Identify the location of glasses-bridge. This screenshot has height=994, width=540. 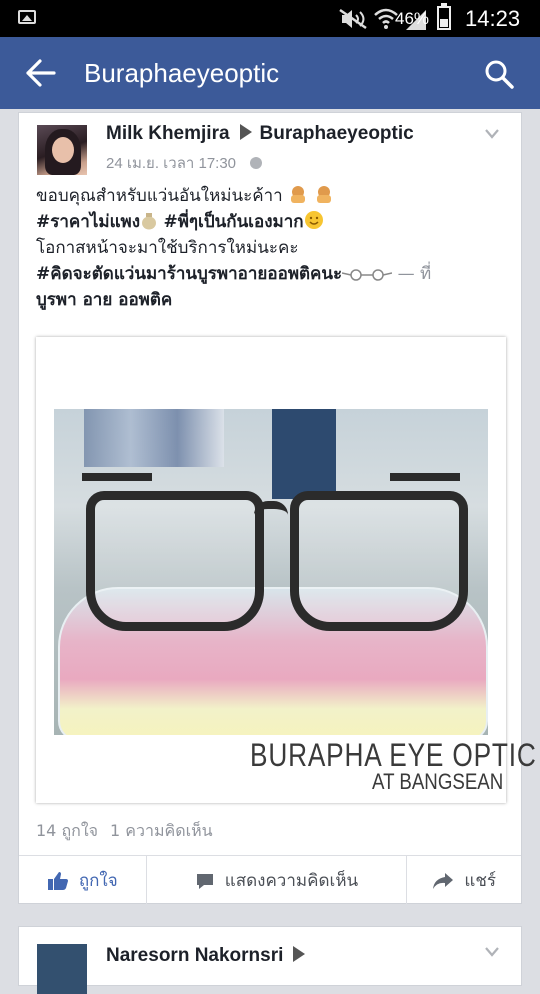
(271, 512).